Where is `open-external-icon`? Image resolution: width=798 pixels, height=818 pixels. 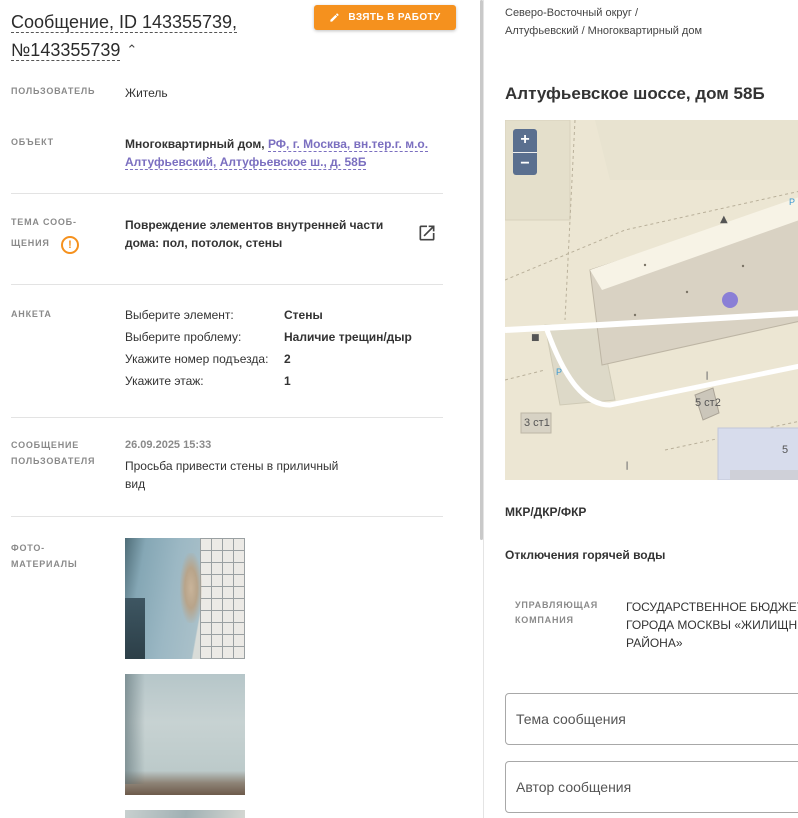 open-external-icon is located at coordinates (427, 233).